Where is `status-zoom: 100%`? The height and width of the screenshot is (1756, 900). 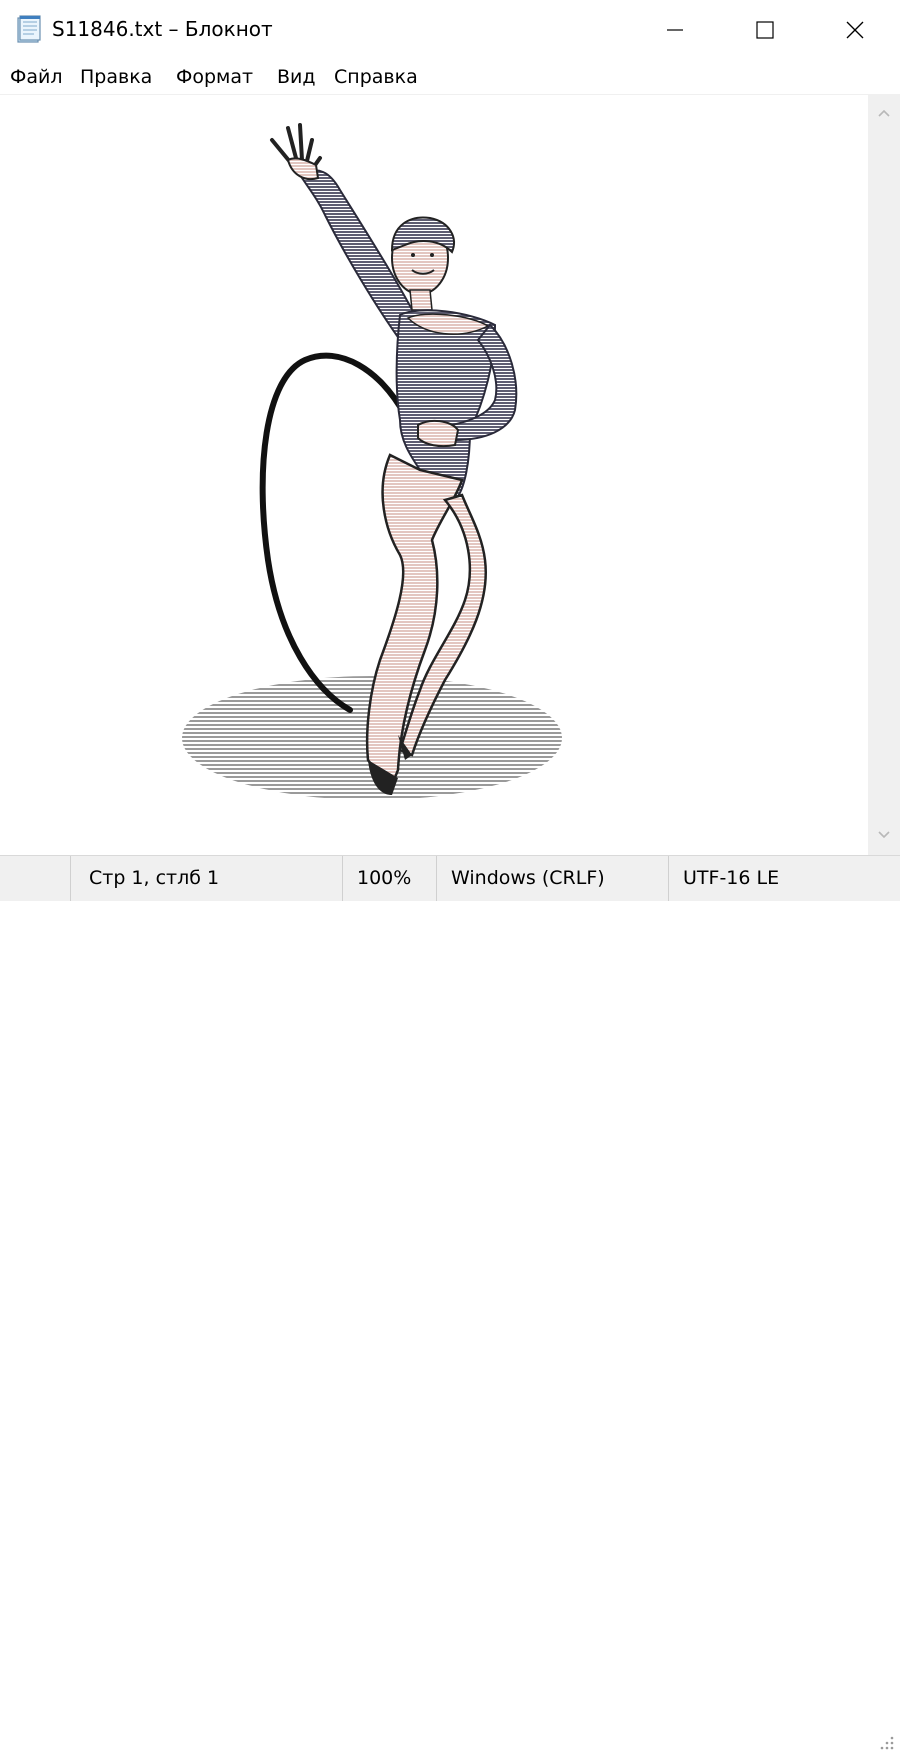 status-zoom: 100% is located at coordinates (389, 878).